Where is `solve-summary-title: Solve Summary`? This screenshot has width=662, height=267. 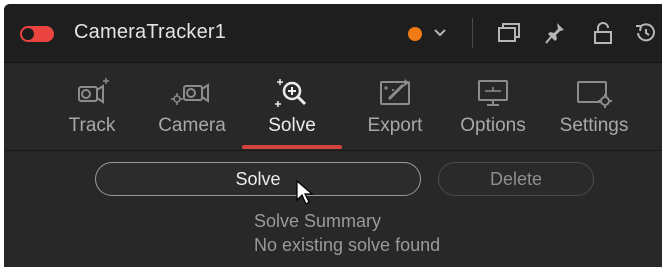
solve-summary-title: Solve Summary is located at coordinates (318, 221).